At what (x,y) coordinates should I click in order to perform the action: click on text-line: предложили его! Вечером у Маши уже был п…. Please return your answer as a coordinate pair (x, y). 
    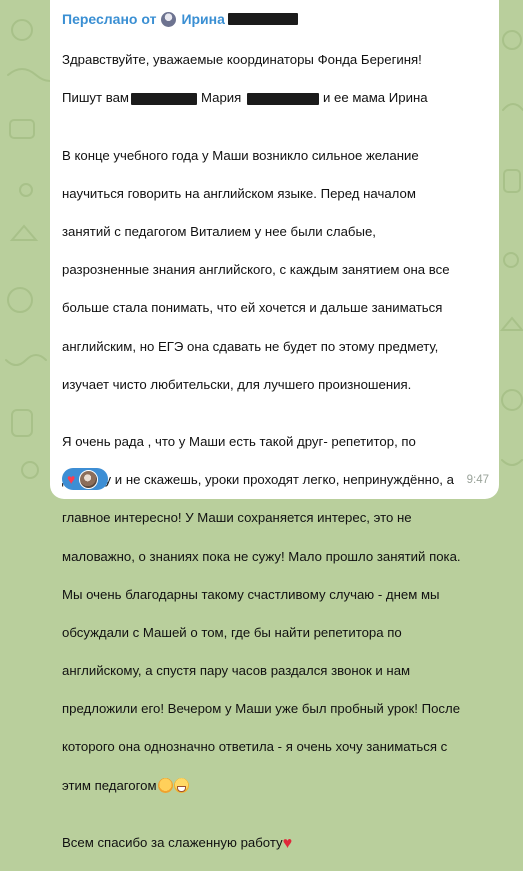
    Looking at the image, I should click on (261, 709).